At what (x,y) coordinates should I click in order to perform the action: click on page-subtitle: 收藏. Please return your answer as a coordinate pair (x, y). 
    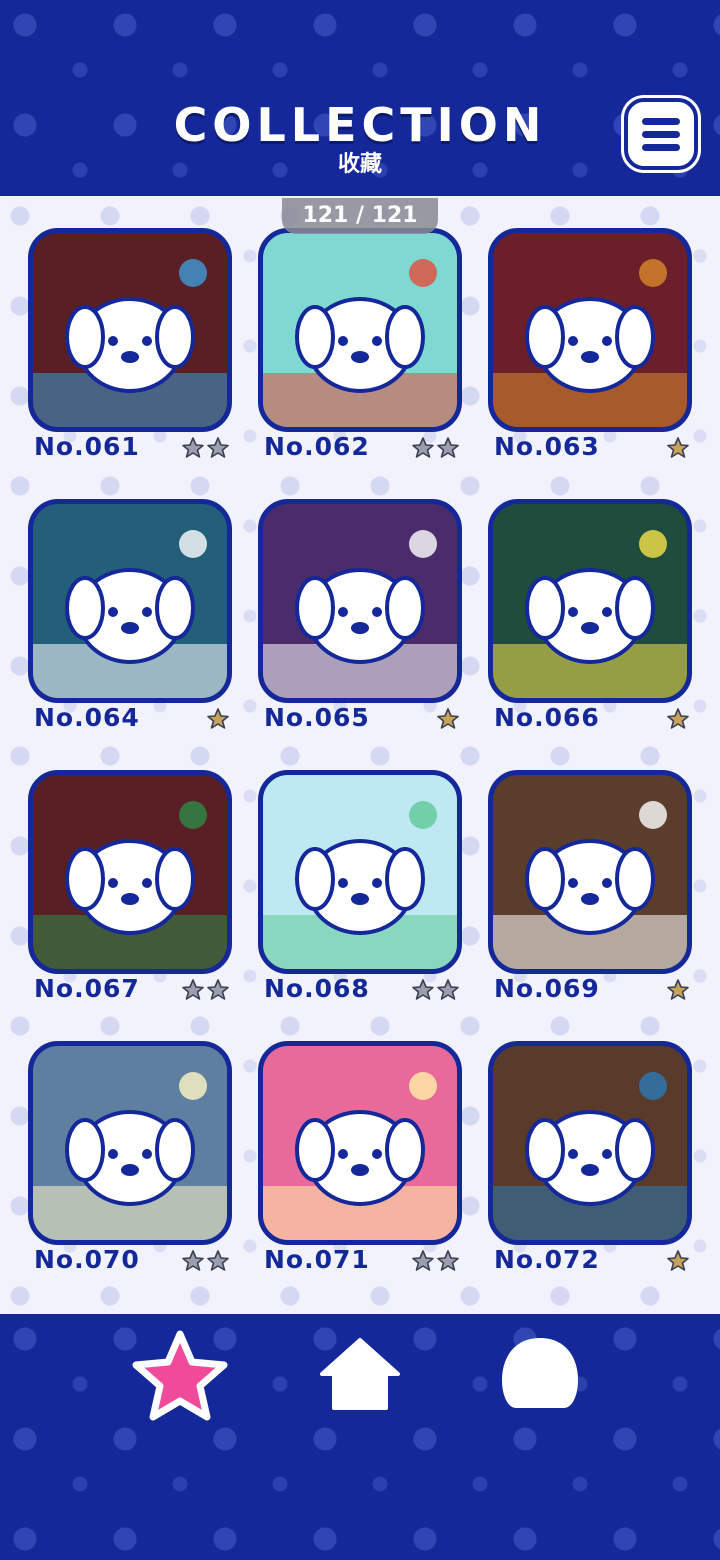
    Looking at the image, I should click on (359, 164).